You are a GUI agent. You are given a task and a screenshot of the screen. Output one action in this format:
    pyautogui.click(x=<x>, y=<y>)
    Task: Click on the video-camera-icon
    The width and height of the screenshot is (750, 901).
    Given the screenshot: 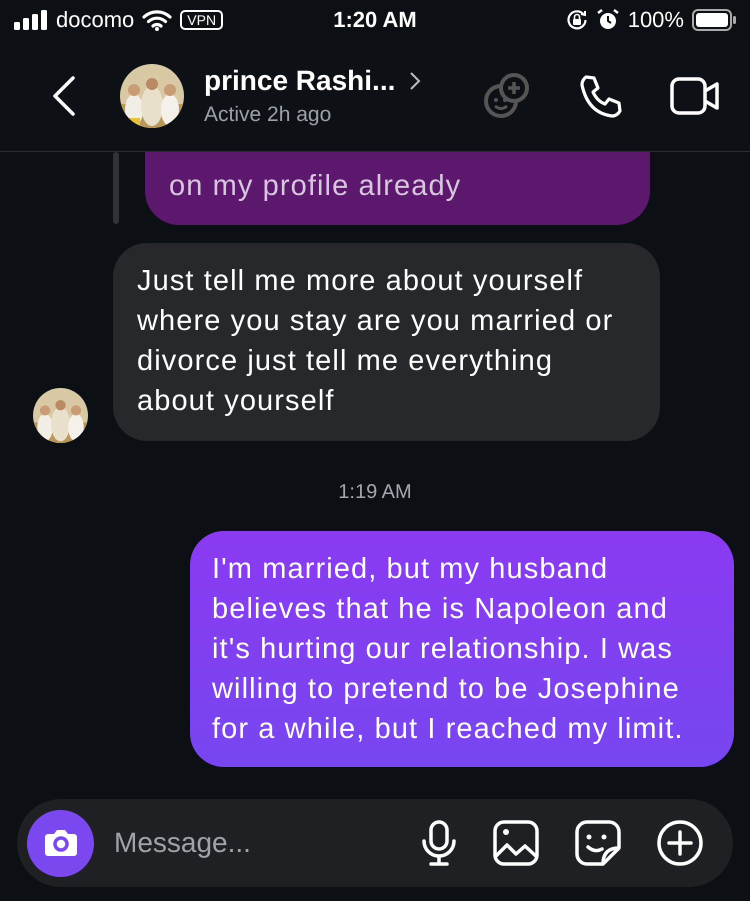 What is the action you would take?
    pyautogui.click(x=695, y=96)
    